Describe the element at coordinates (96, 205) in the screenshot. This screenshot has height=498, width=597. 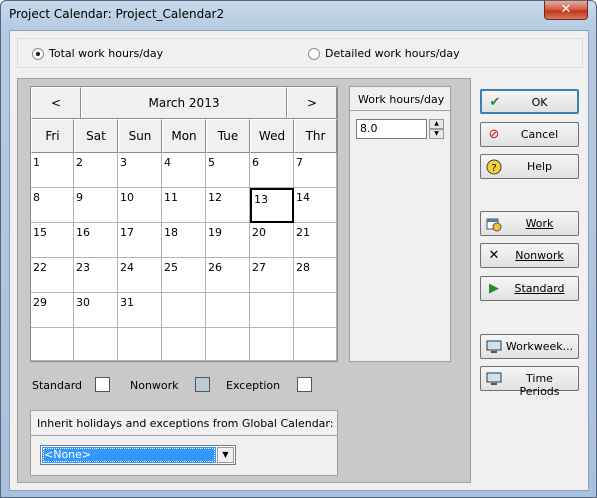
I see `calendar-day-cell: 9` at that location.